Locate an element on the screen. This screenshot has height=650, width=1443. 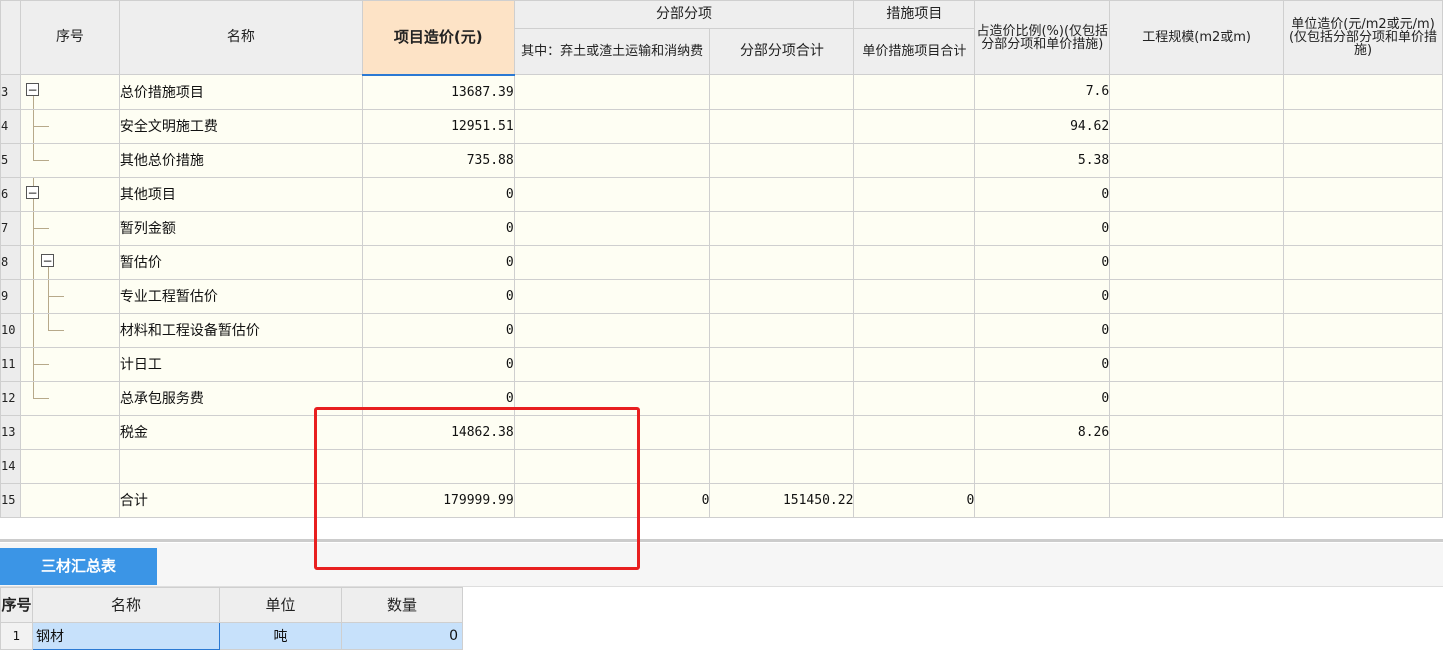
name-cell: 其他项目 is located at coordinates (240, 194).